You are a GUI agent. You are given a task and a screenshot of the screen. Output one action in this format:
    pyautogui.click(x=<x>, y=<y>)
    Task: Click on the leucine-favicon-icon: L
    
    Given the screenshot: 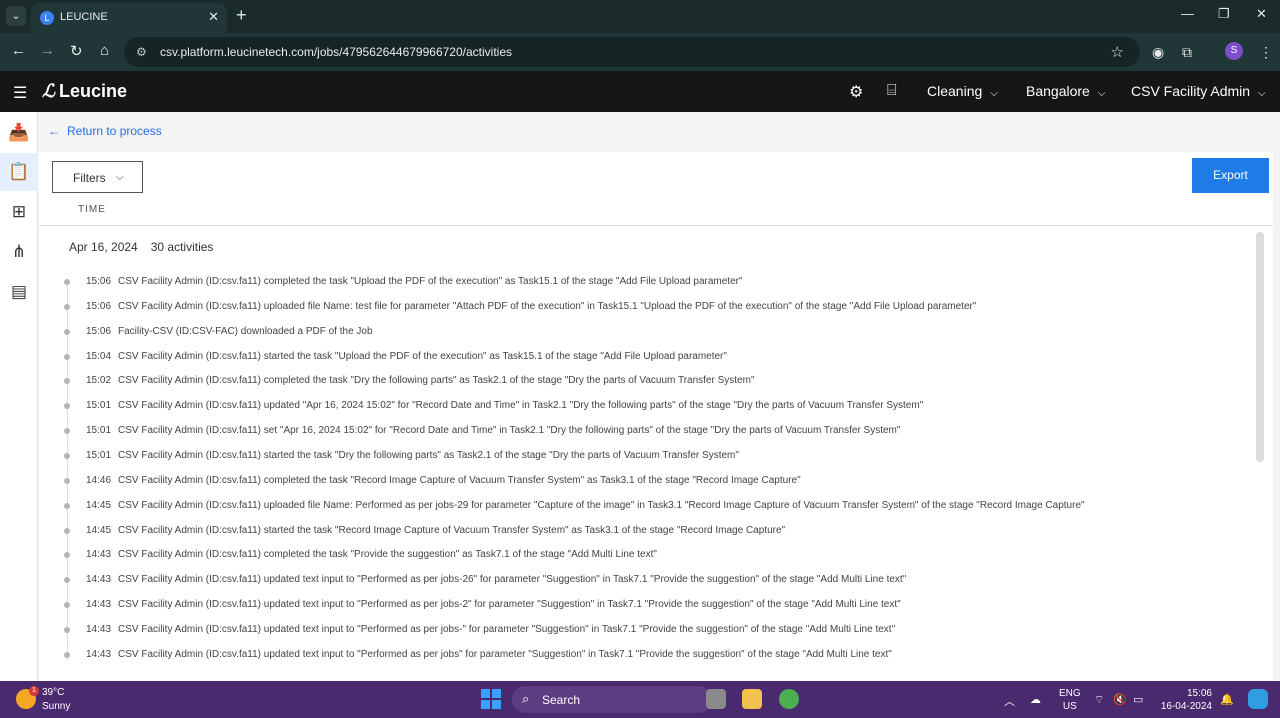 What is the action you would take?
    pyautogui.click(x=47, y=18)
    